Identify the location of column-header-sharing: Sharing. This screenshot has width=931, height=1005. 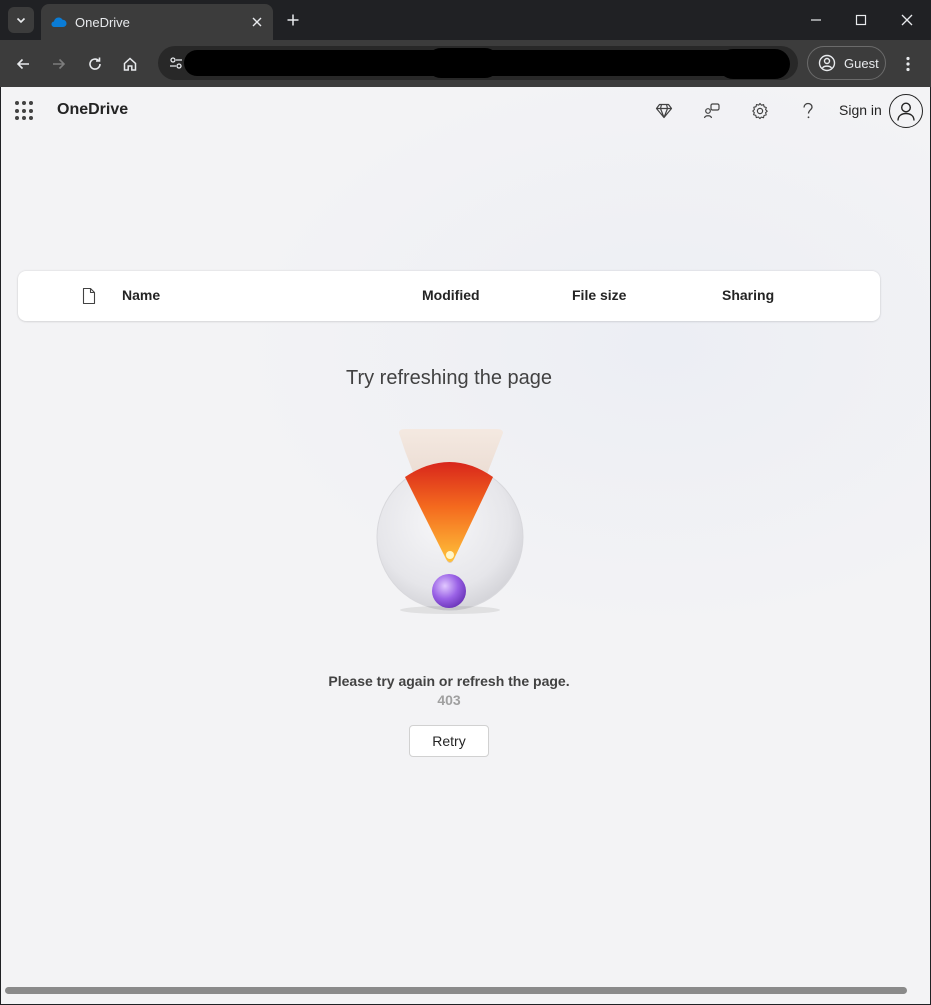
(748, 295).